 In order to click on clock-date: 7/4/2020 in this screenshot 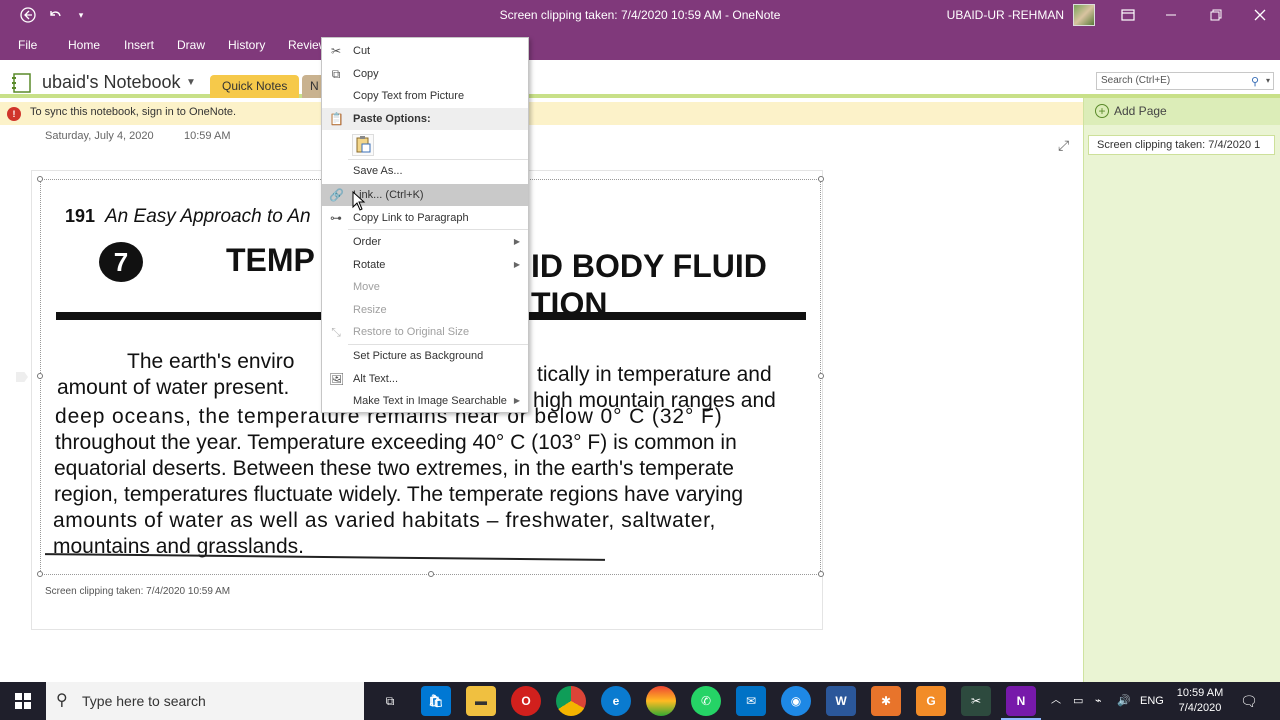, I will do `click(1200, 708)`.